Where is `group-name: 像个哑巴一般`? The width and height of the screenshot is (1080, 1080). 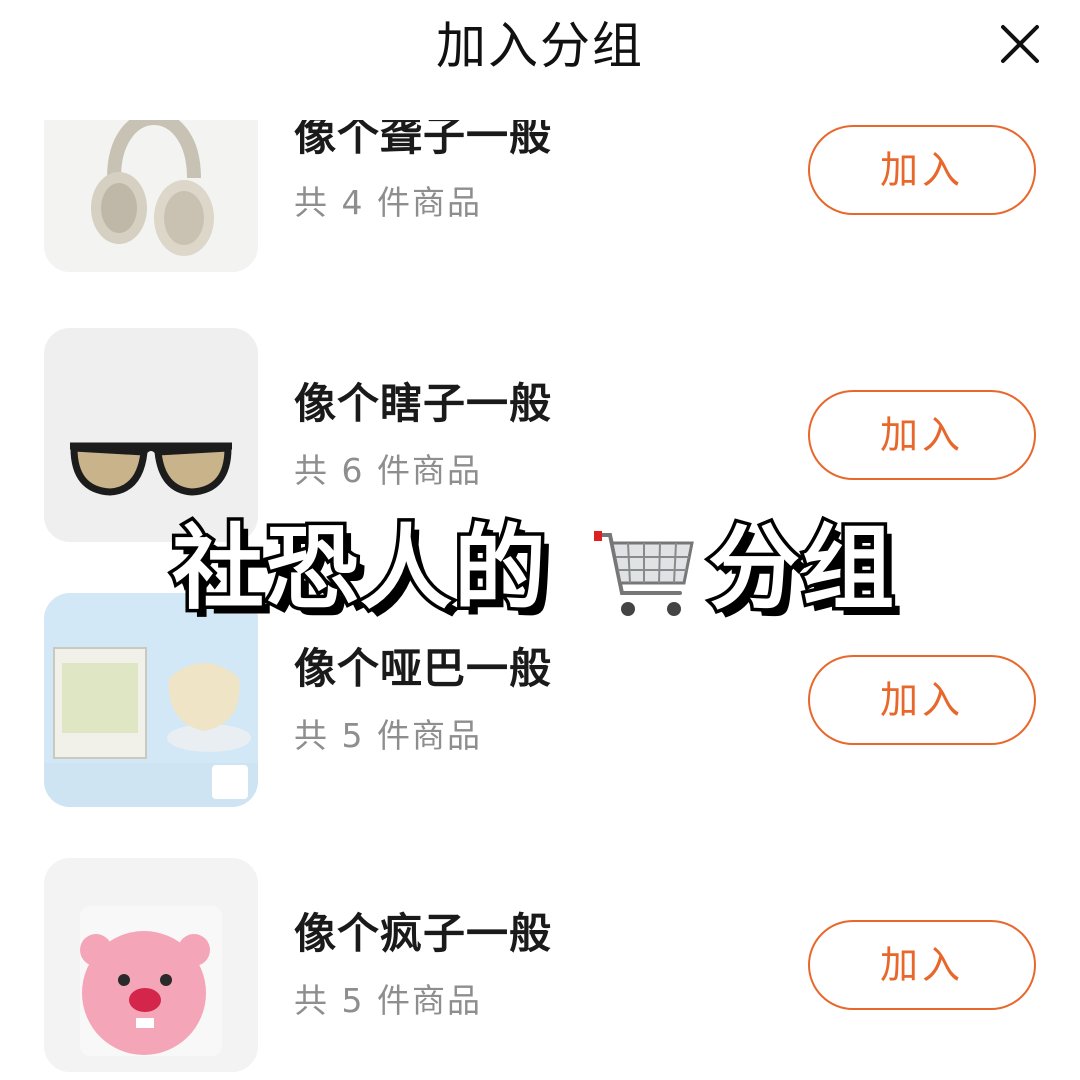 group-name: 像个哑巴一般 is located at coordinates (423, 668).